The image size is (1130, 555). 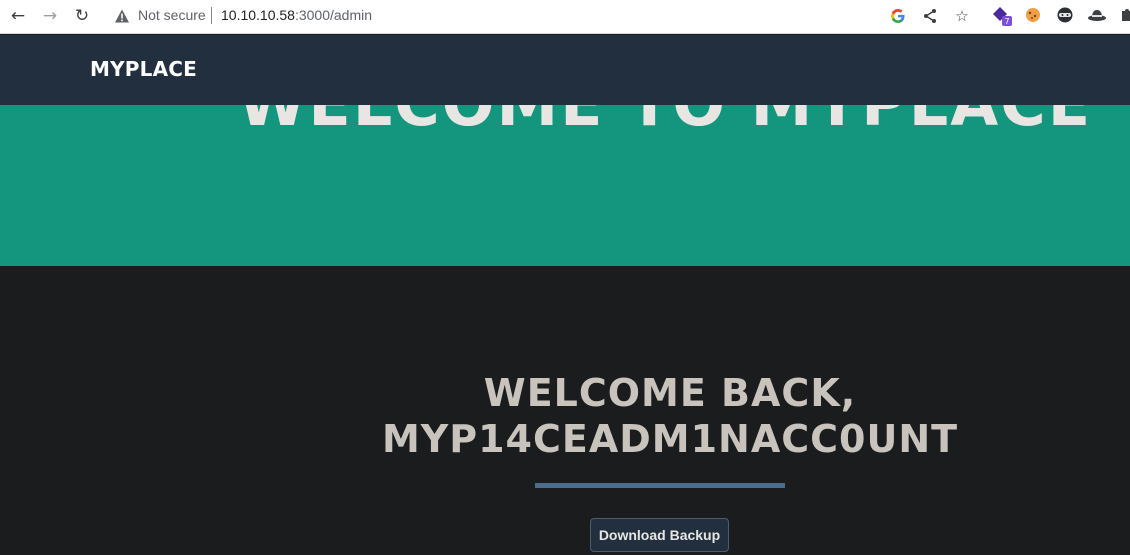 I want to click on url-host: 10.10.10.58, so click(x=258, y=15).